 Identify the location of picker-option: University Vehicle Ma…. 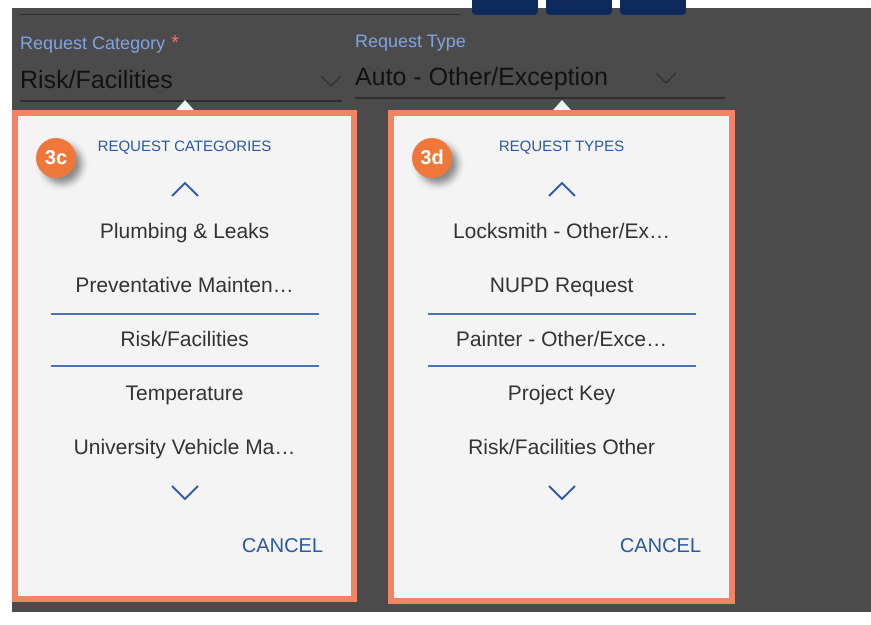
(184, 447).